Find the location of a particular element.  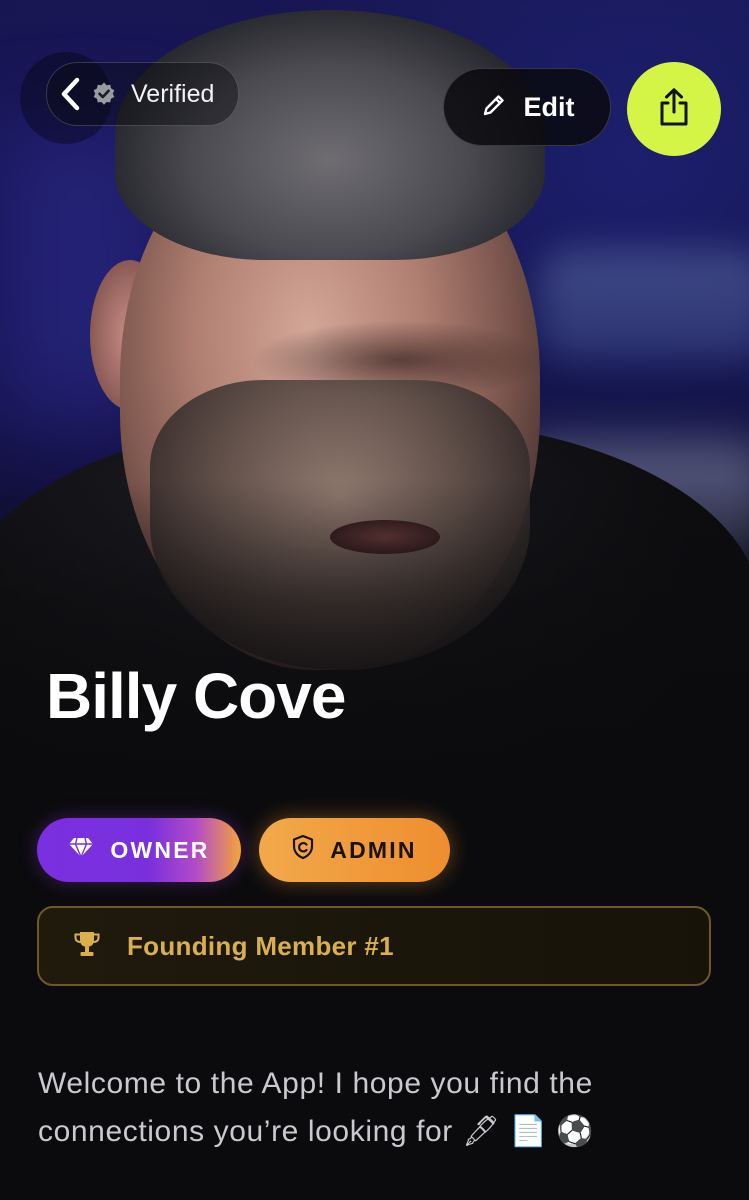

shield-icon is located at coordinates (303, 850).